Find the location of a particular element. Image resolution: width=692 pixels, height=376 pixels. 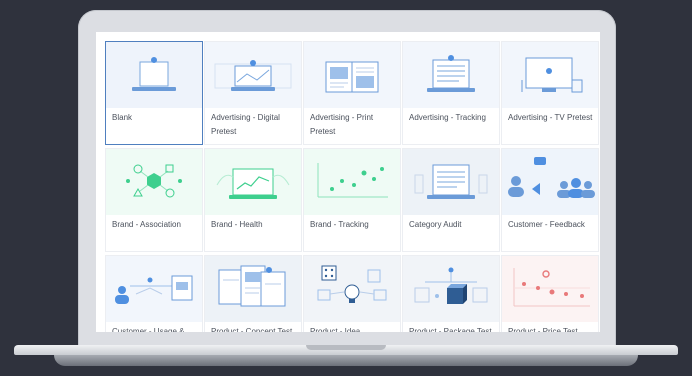

brand-health-icon is located at coordinates (253, 183).